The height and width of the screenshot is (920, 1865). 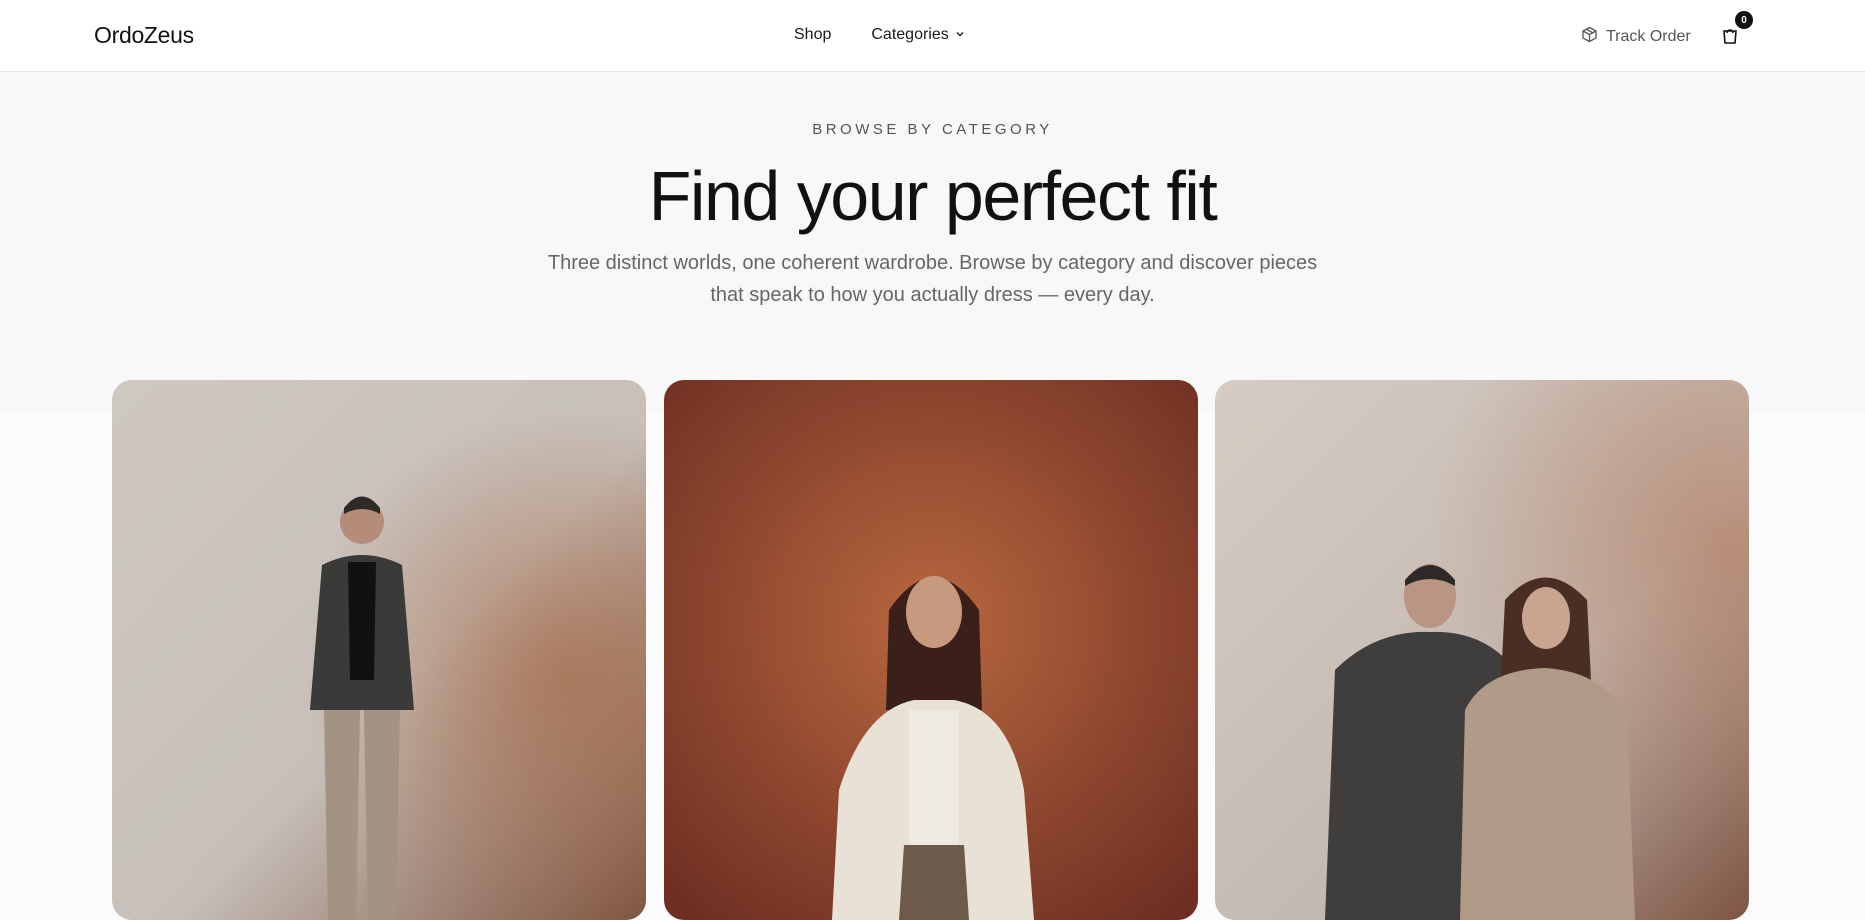 I want to click on chevron-down-icon, so click(x=960, y=35).